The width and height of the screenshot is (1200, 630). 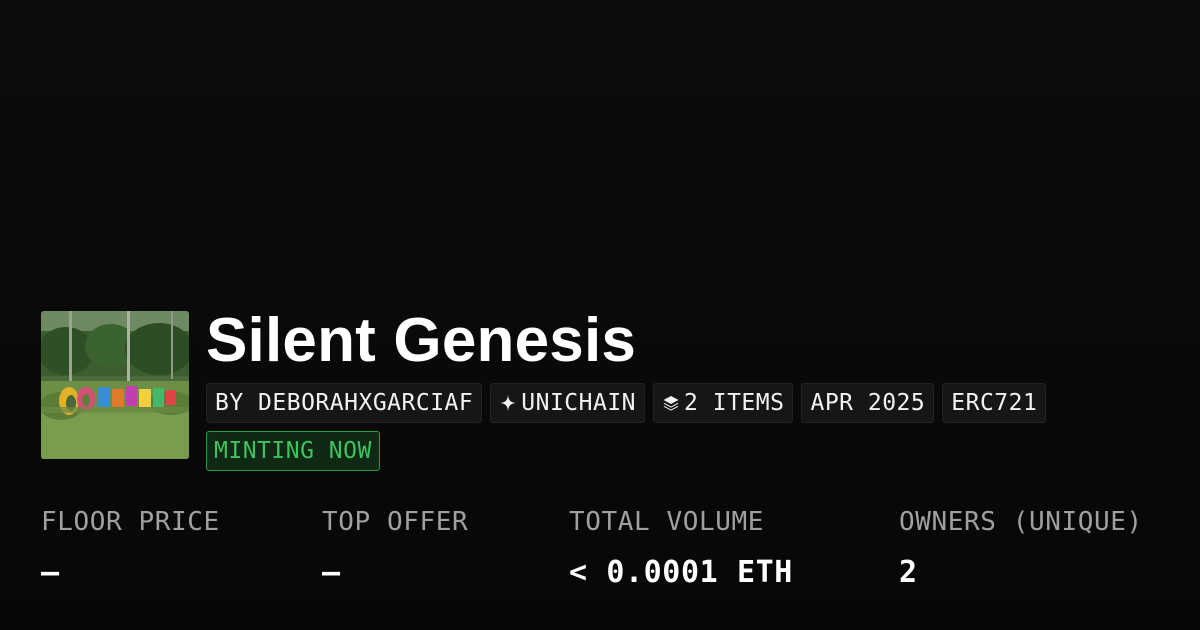 I want to click on stat-owners: OWNERS (UNIQUE) 2, so click(x=1021, y=548).